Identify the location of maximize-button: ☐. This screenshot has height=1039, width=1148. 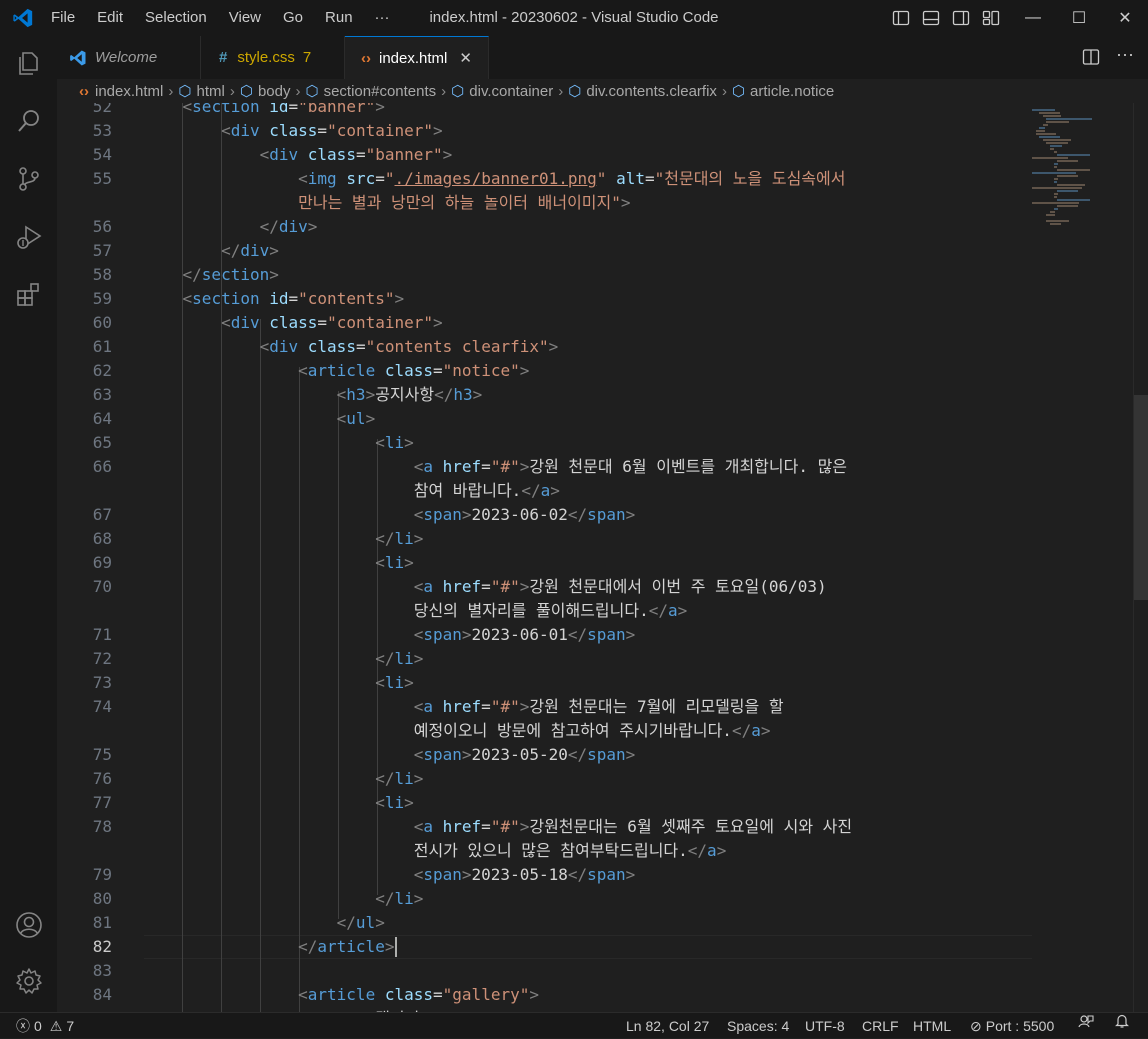
(1079, 18).